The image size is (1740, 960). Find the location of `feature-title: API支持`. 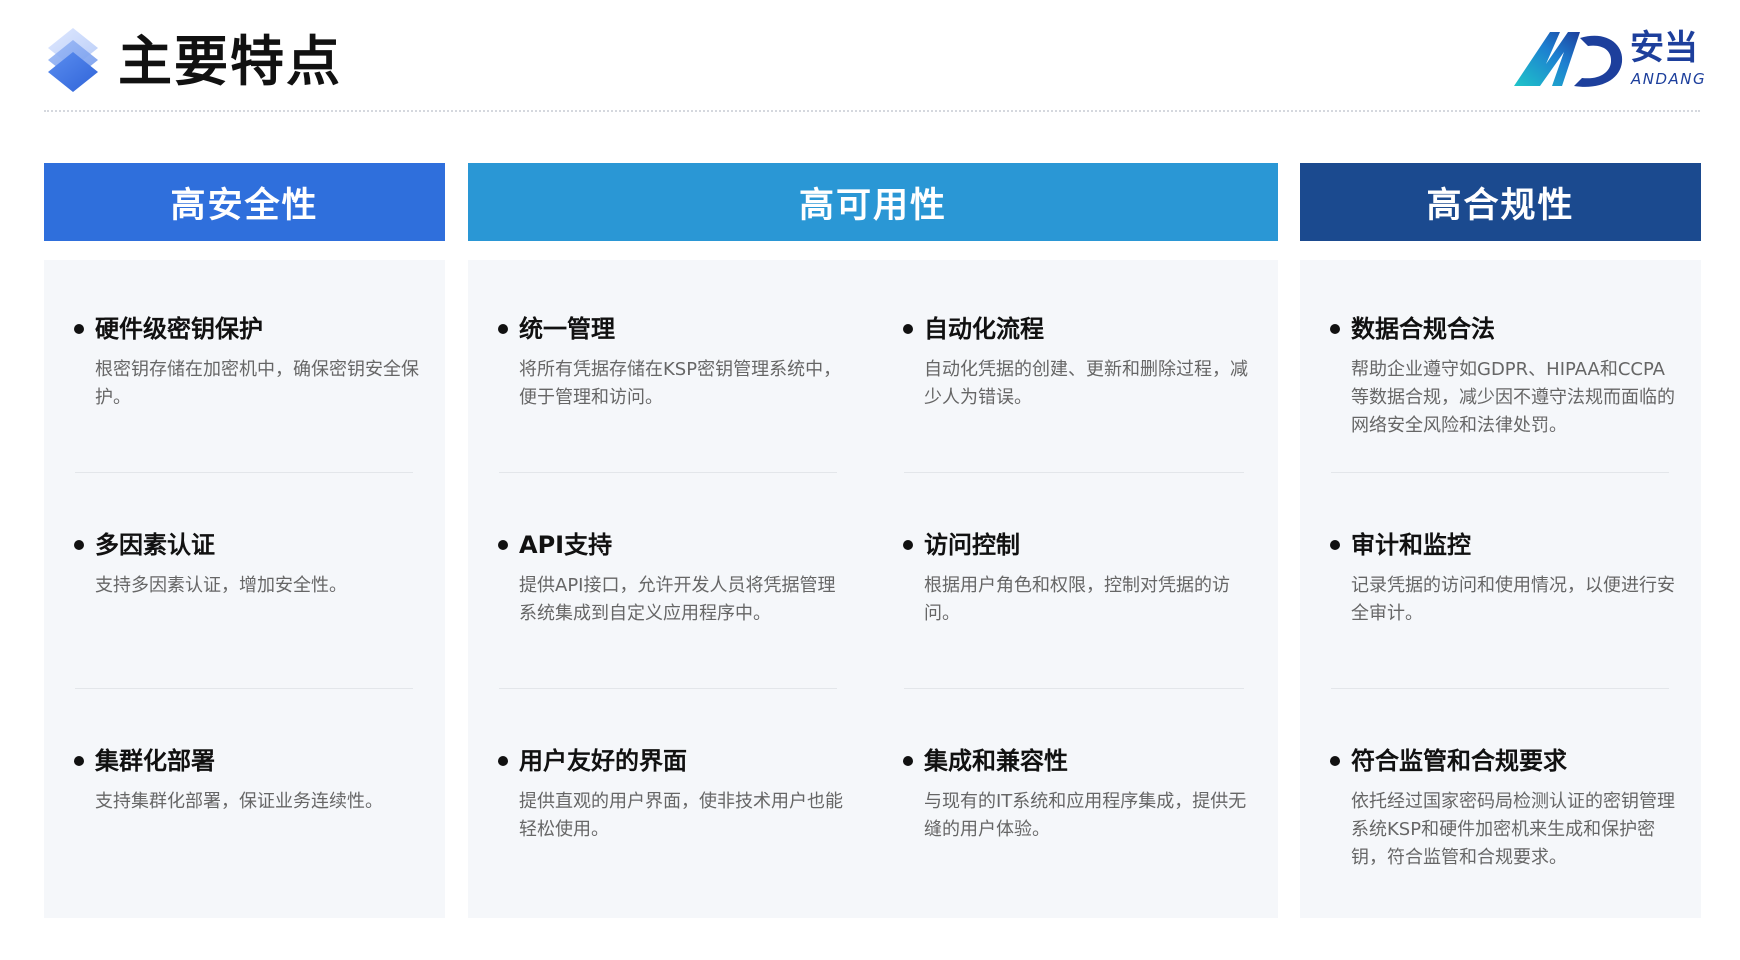

feature-title: API支持 is located at coordinates (566, 545).